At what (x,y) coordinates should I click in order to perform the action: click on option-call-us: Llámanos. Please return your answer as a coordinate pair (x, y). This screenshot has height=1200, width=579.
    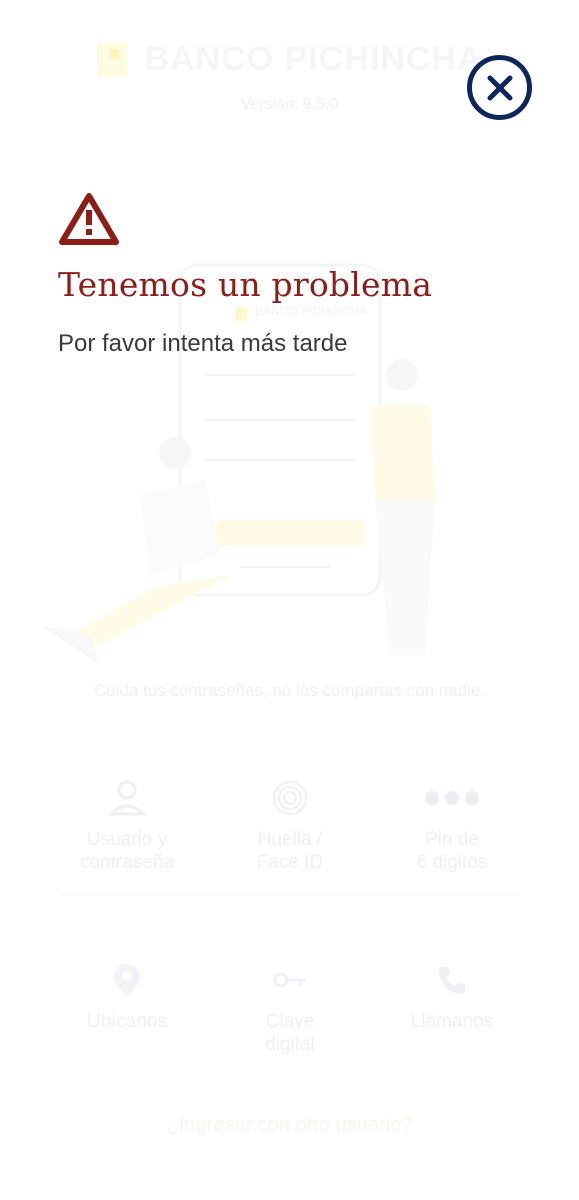
    Looking at the image, I should click on (452, 995).